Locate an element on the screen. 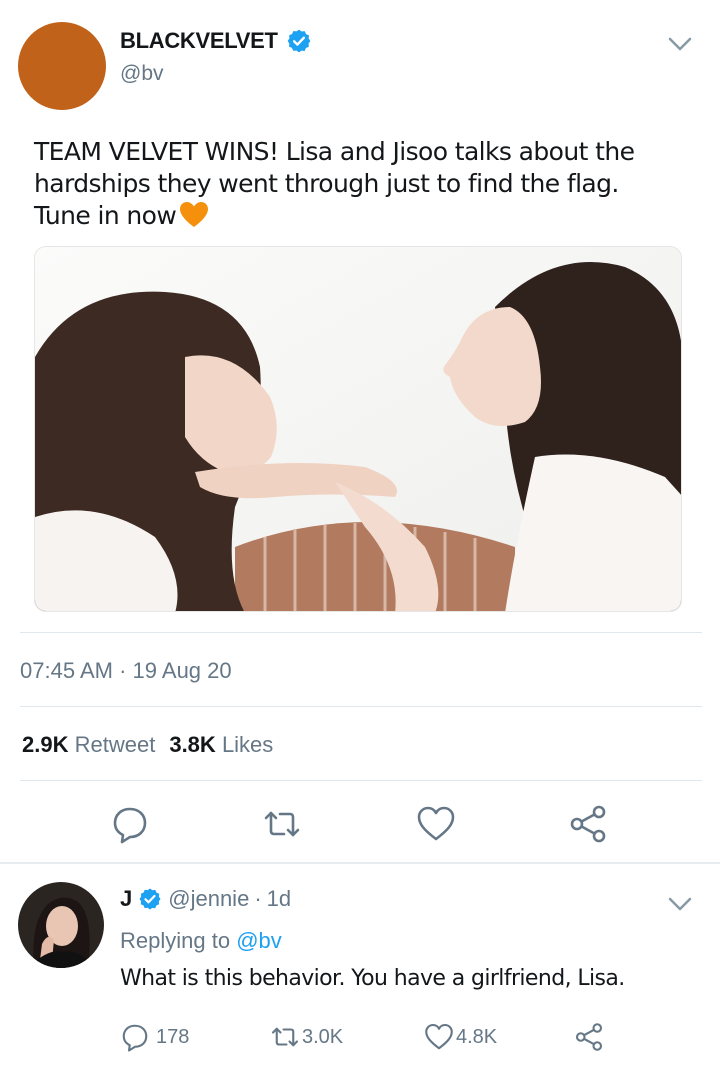 The width and height of the screenshot is (720, 1067). tweet-header: BLACKVELVET @bv is located at coordinates (360, 60).